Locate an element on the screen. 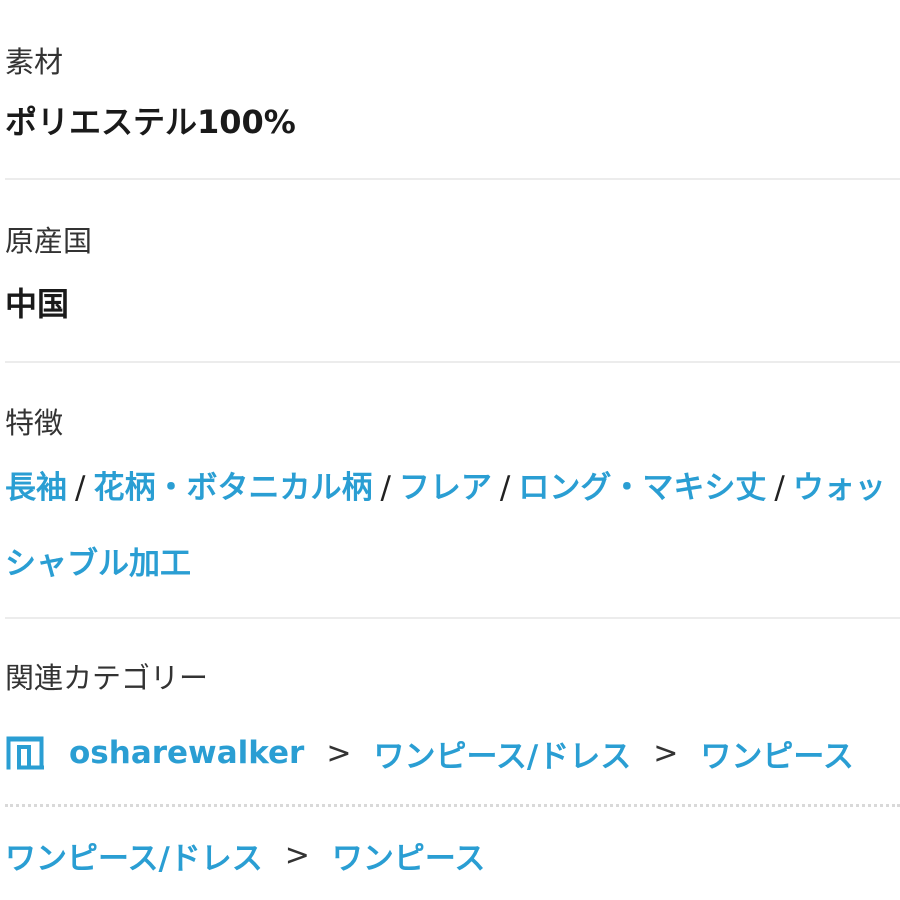 This screenshot has height=900, width=900. origin-value: 中国 is located at coordinates (37, 304).